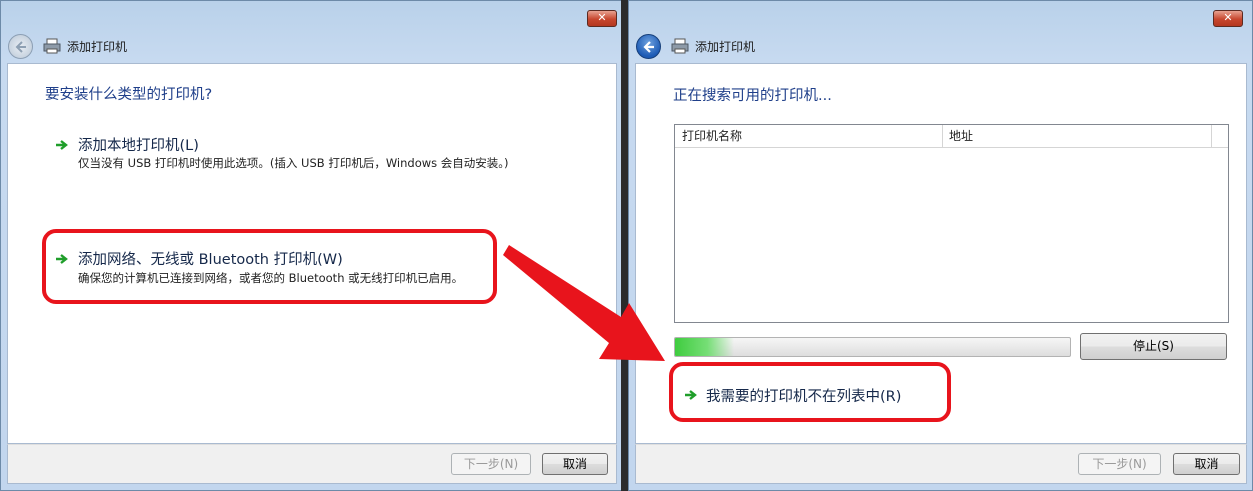 Image resolution: width=1253 pixels, height=491 pixels. Describe the element at coordinates (129, 95) in the screenshot. I see `page-heading: 要安装什么类型的打印机?` at that location.